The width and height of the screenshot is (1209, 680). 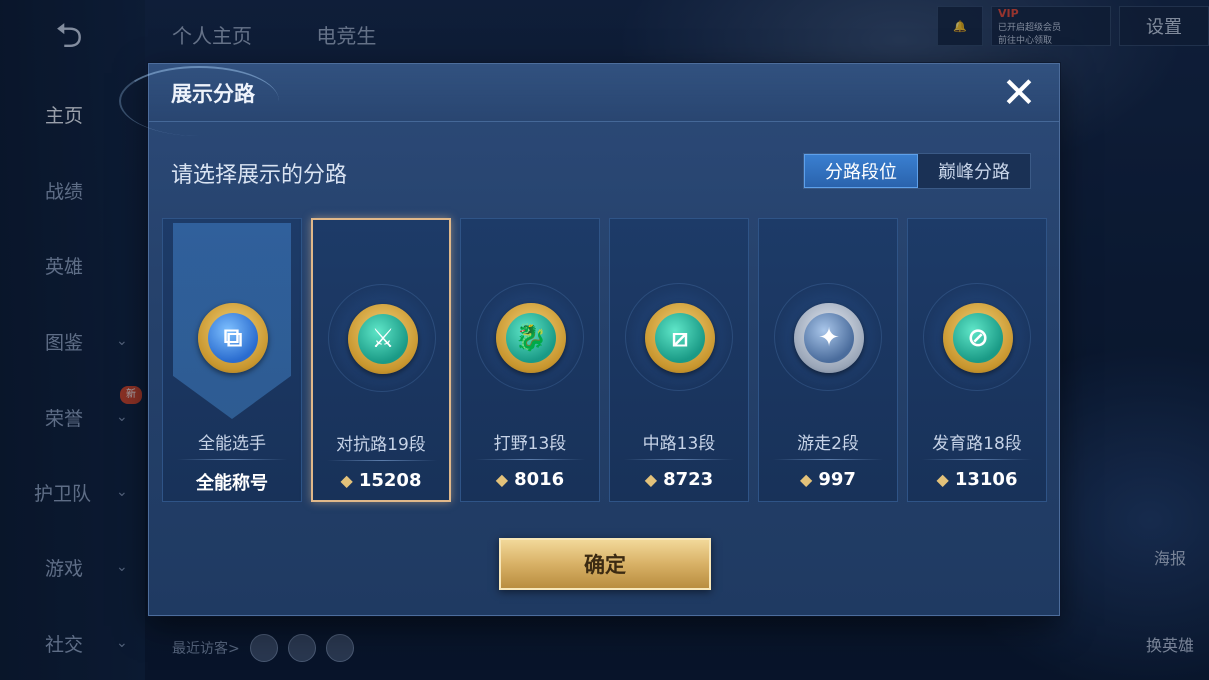 What do you see at coordinates (605, 564) in the screenshot?
I see `confirm-button: 确定` at bounding box center [605, 564].